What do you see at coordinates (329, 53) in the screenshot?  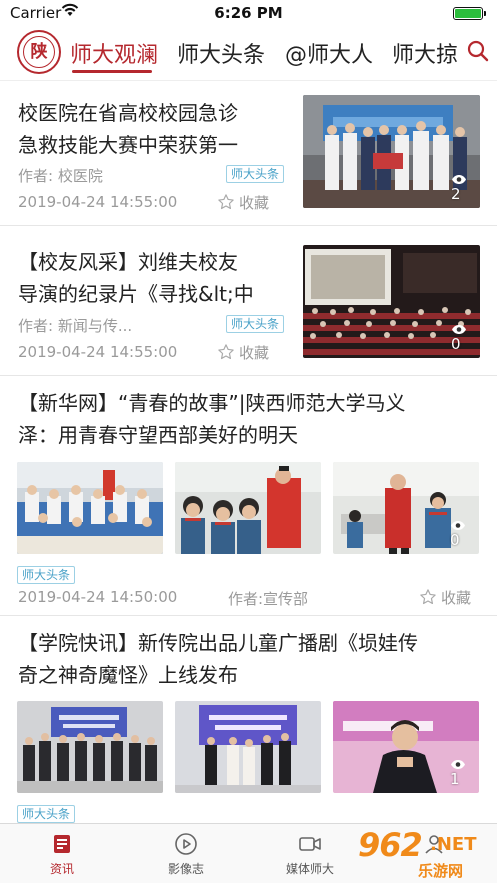 I see `tab-at-shidaren: @师大人` at bounding box center [329, 53].